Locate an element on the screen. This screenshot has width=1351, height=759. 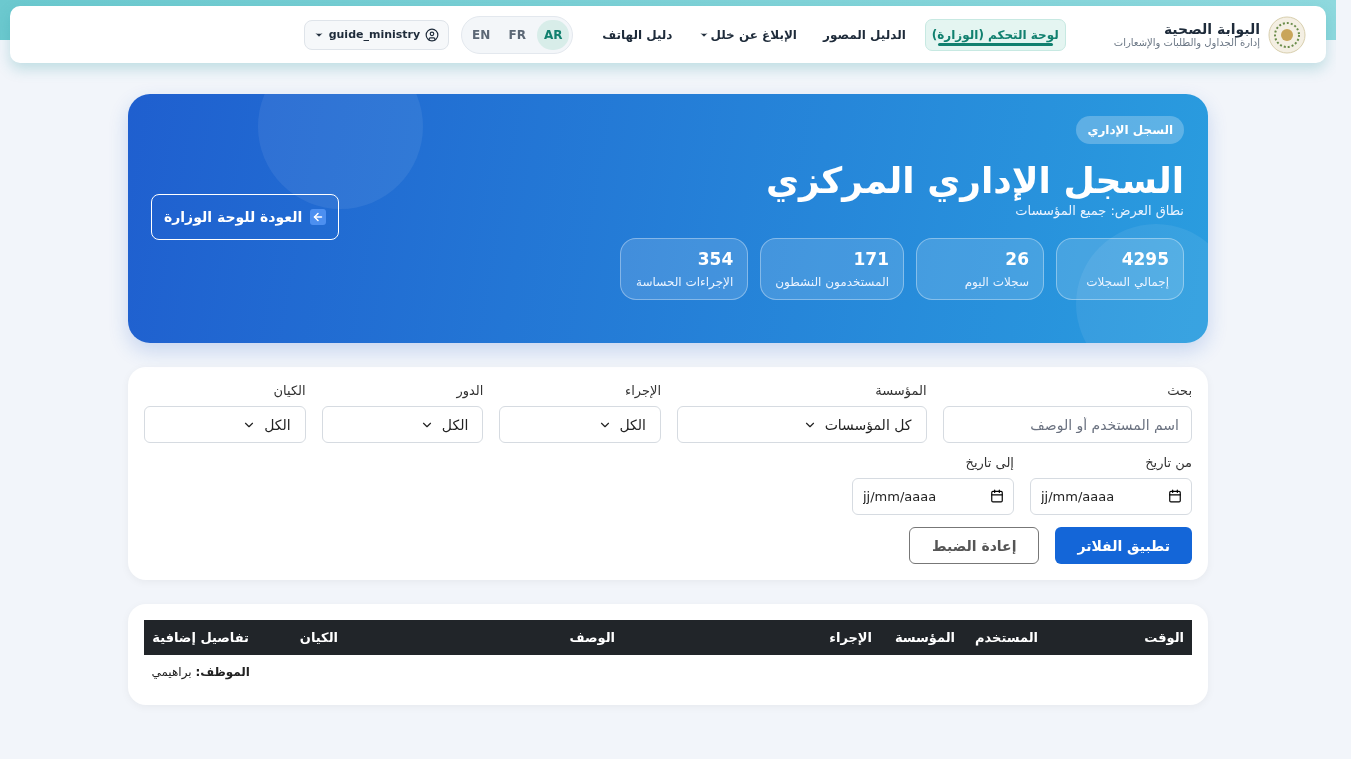
stat-value: 4295 is located at coordinates (1144, 259).